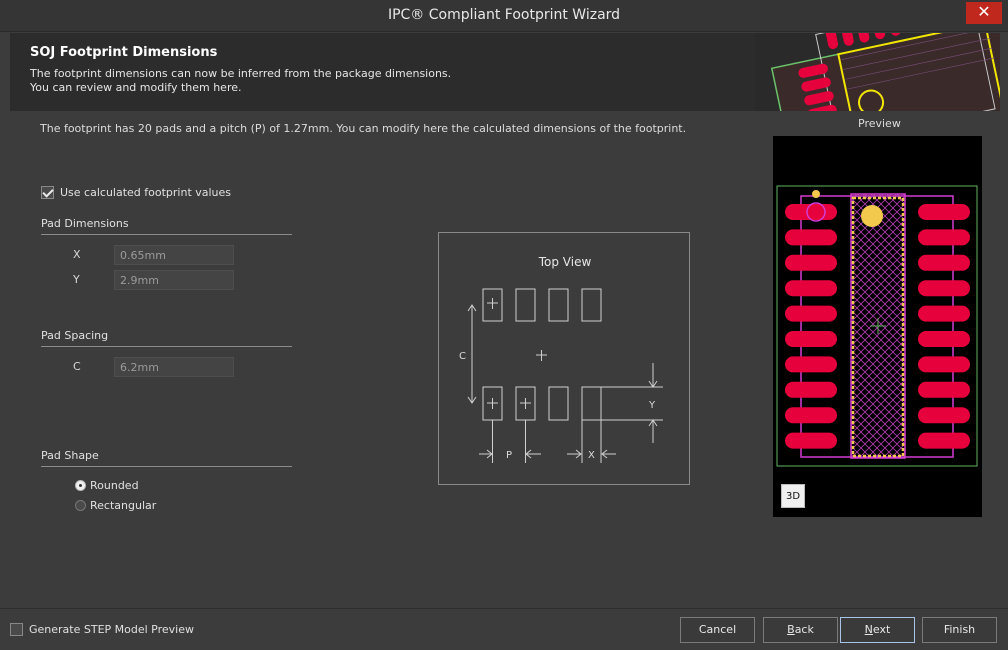 The height and width of the screenshot is (650, 1008). What do you see at coordinates (591, 455) in the screenshot?
I see `dimension-x-label: X` at bounding box center [591, 455].